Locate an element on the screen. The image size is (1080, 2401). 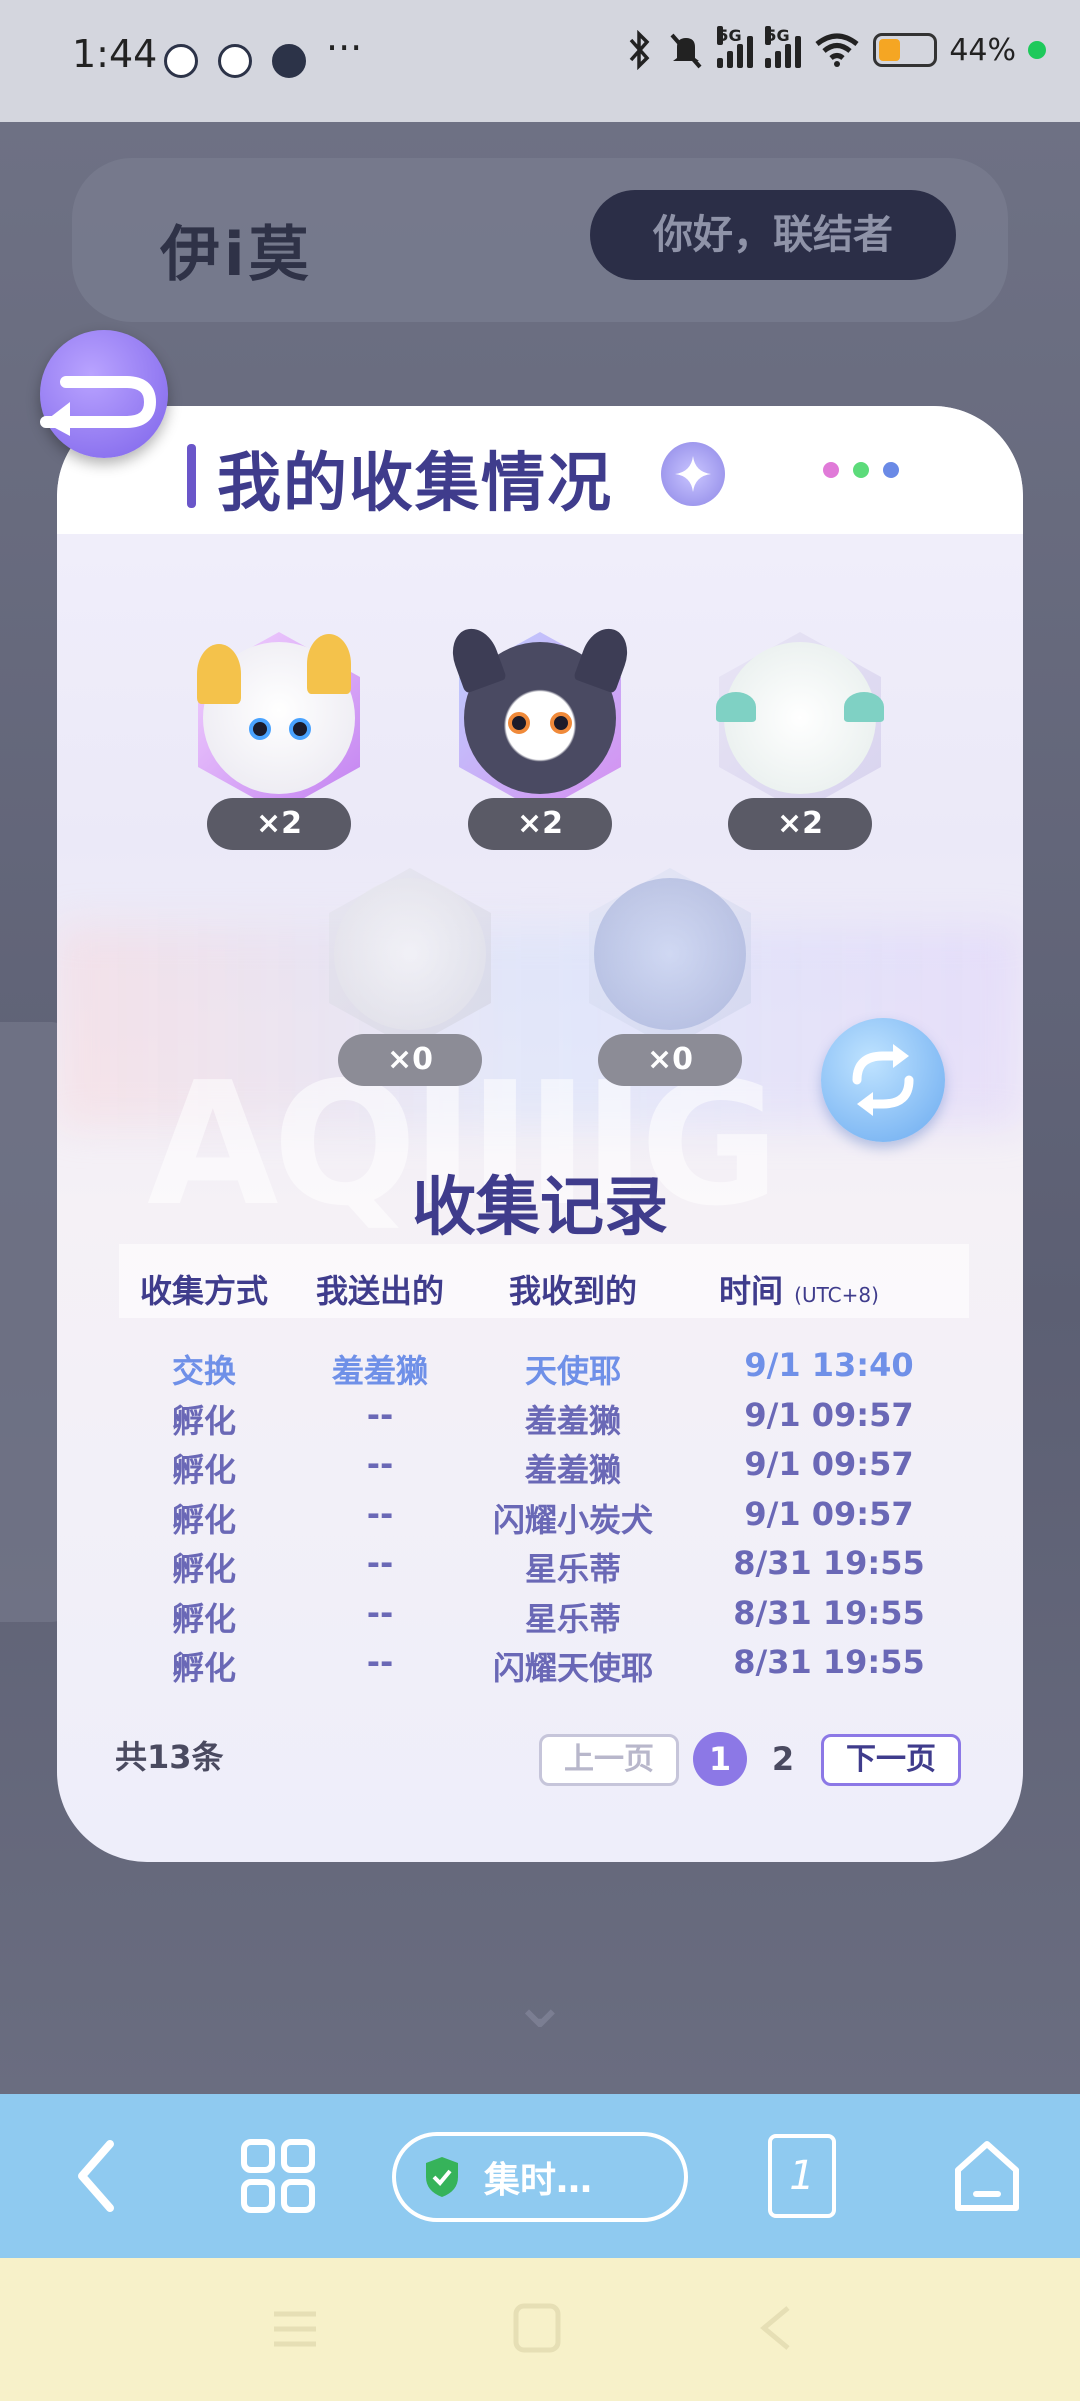
records-title: 收集记录 is located at coordinates (540, 1208).